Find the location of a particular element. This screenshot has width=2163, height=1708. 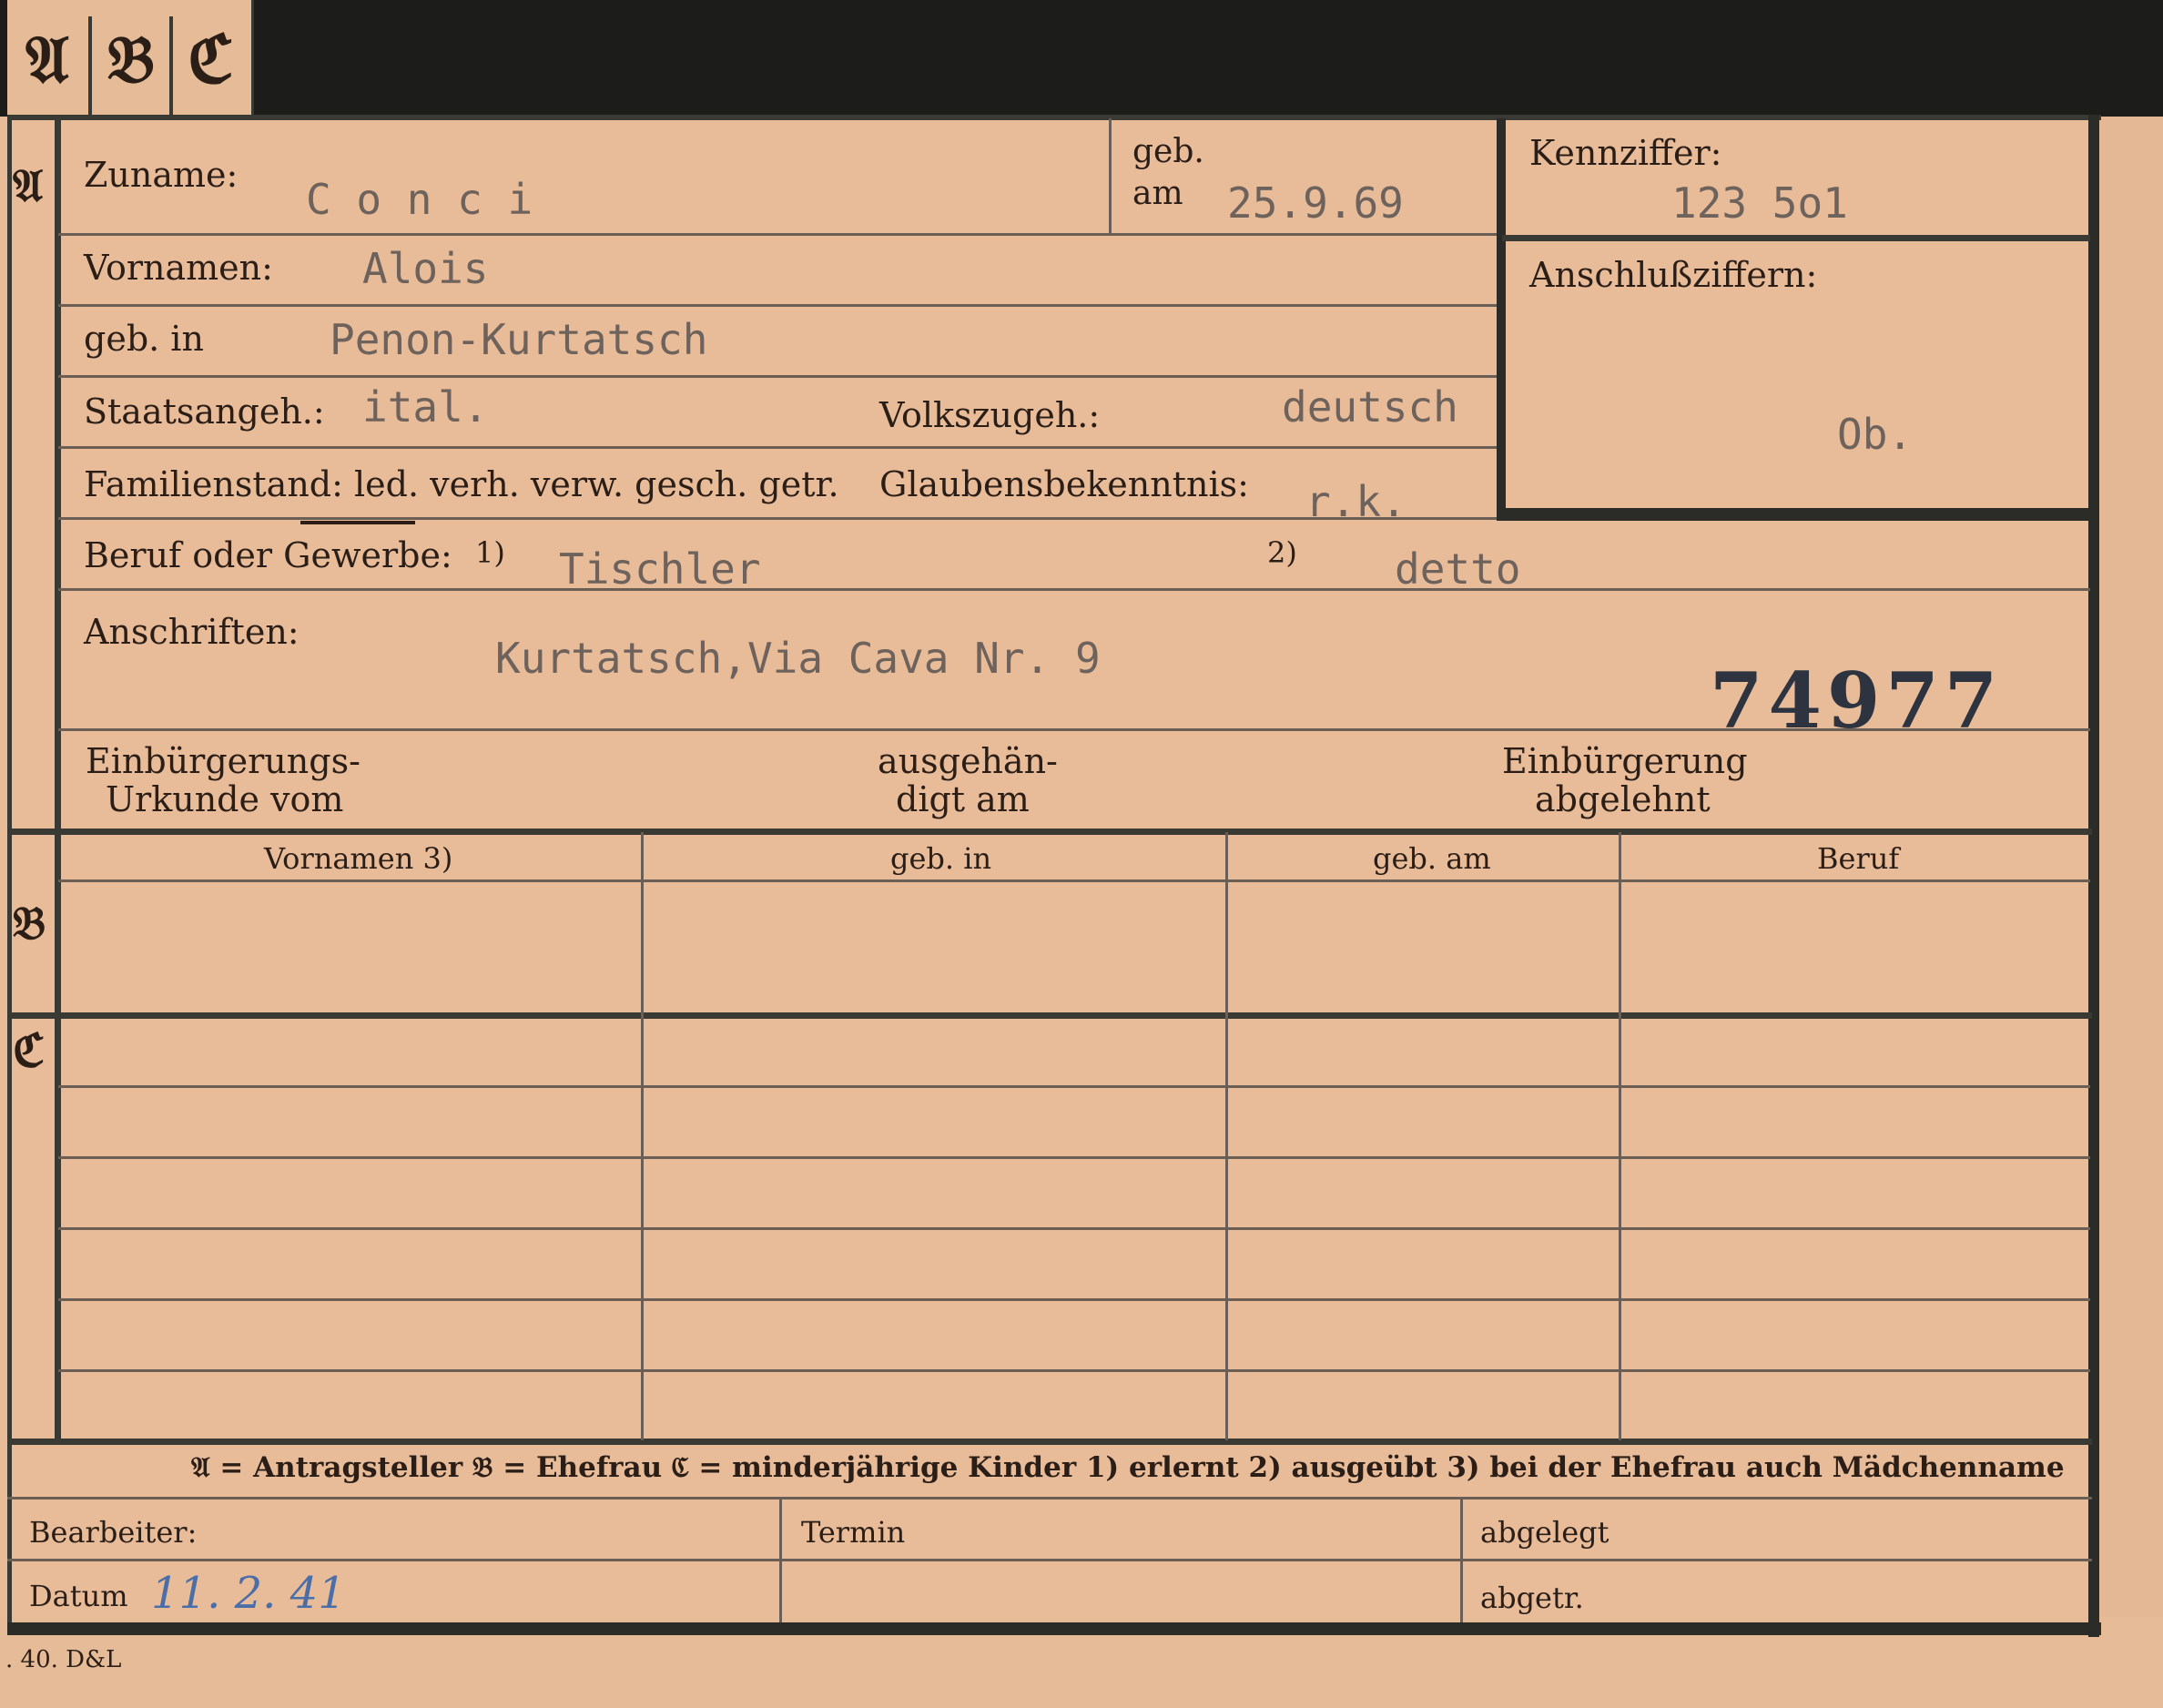

volkszugeh-value: deutsch is located at coordinates (1370, 407).